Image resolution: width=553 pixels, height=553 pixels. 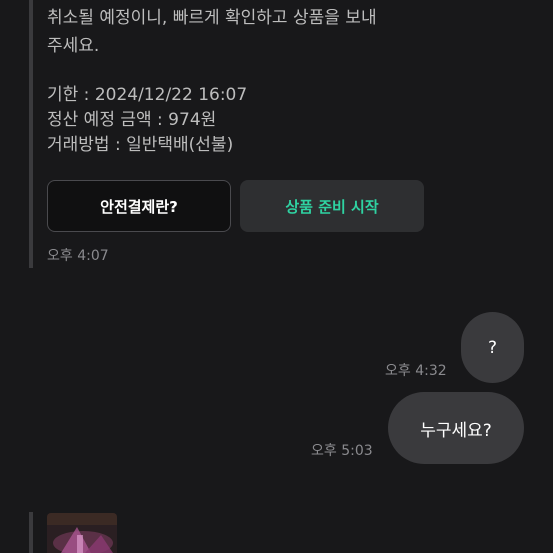 I want to click on message-line-1: 취소될 예정이니, 빠르게 확인하고 상품을 보내, so click(x=212, y=18).